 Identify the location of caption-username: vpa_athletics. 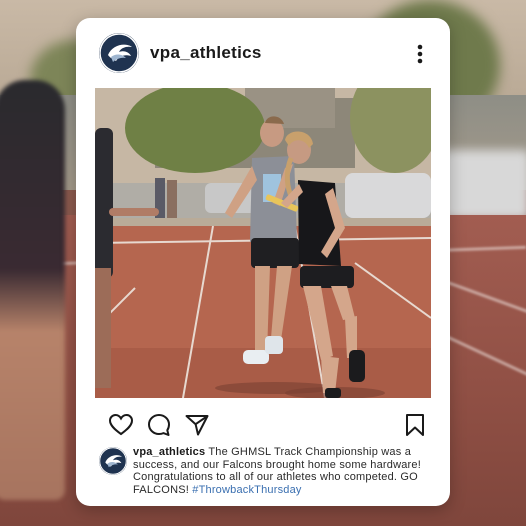
(169, 452).